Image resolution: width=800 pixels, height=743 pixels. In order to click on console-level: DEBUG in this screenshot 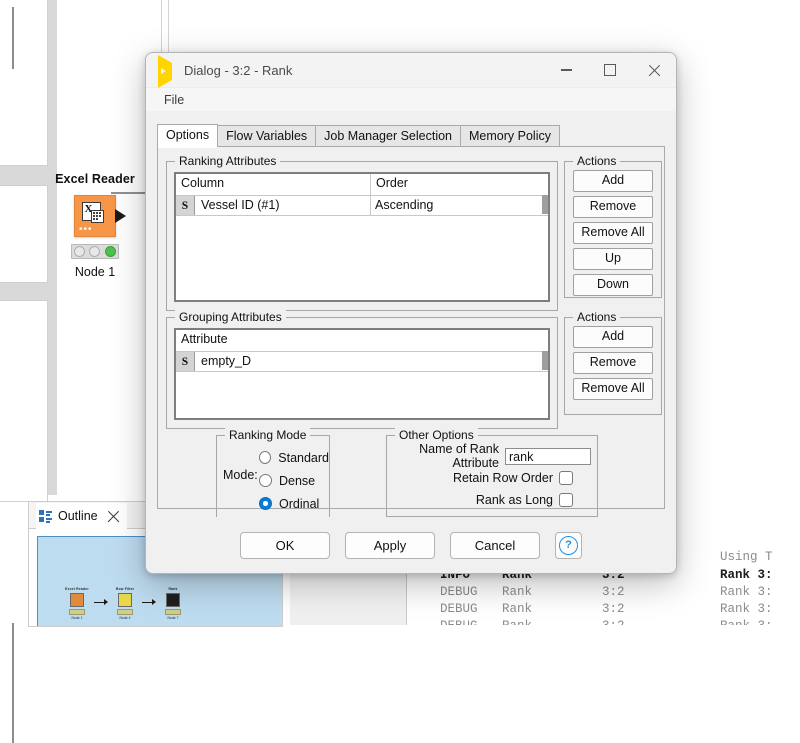, I will do `click(459, 592)`.